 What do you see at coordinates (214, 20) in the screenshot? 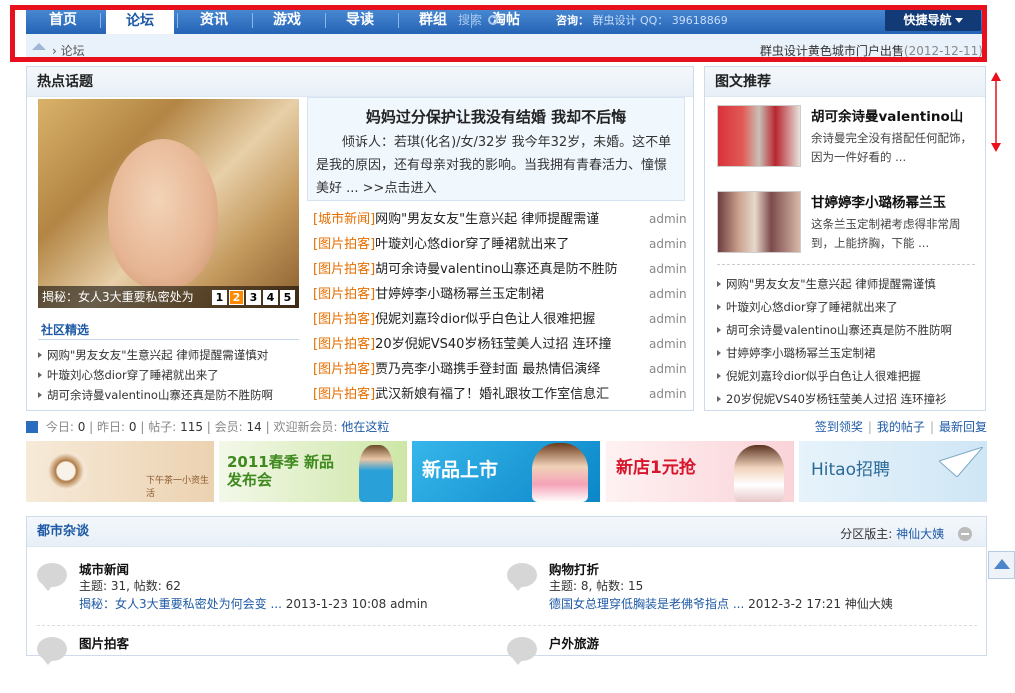
I see `nav-item-news: 资讯` at bounding box center [214, 20].